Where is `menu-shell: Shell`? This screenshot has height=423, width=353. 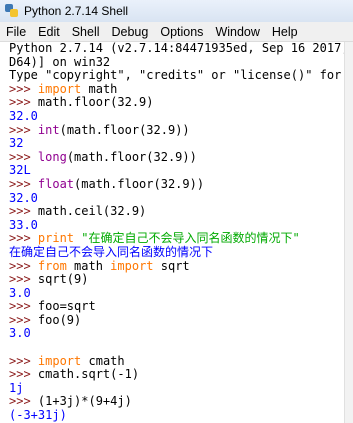
menu-shell: Shell is located at coordinates (86, 32).